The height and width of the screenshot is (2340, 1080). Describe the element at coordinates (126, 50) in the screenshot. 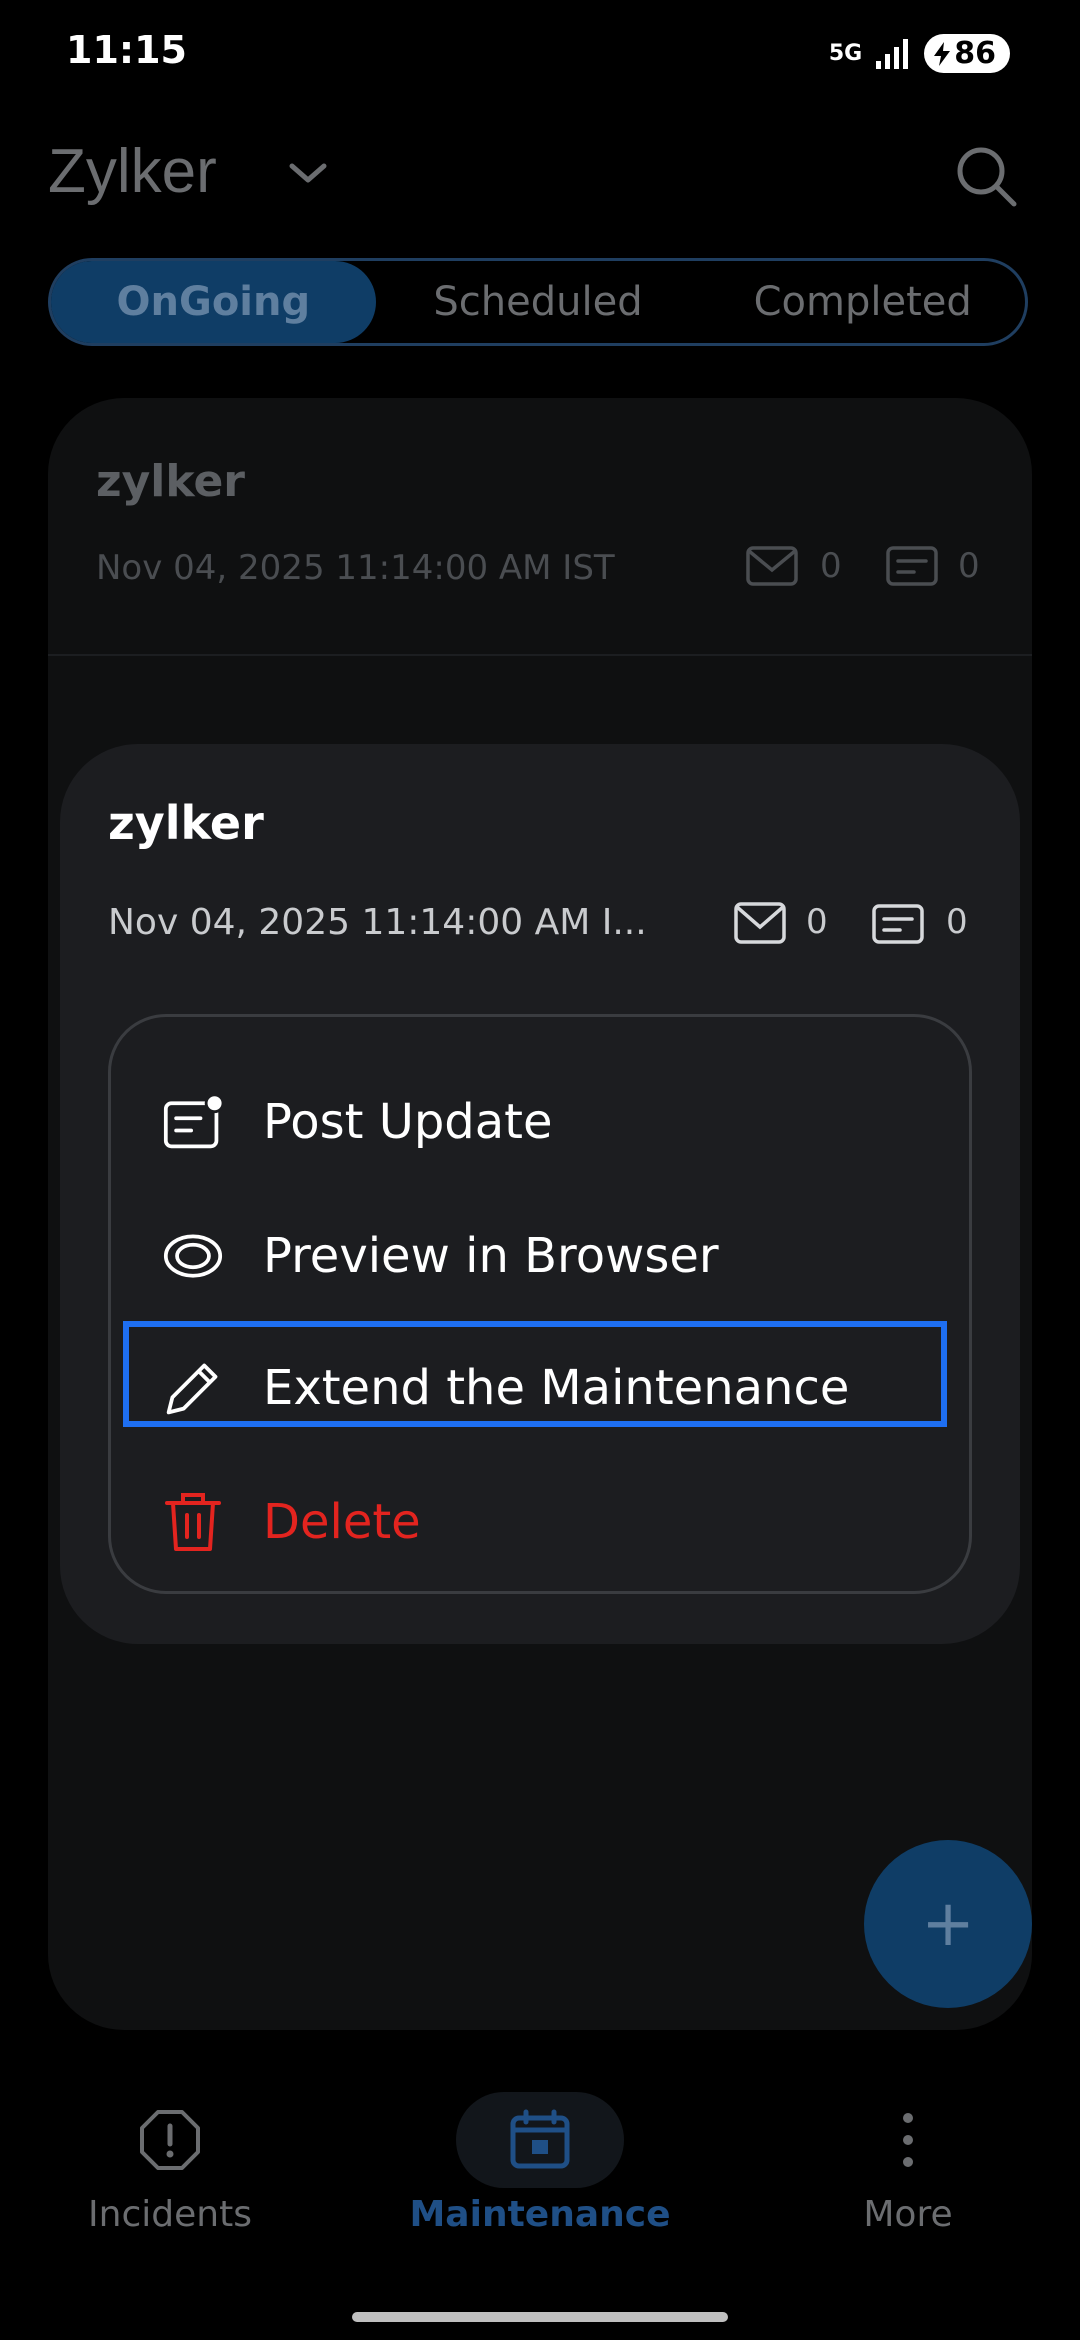

I see `status-time: 11:15` at that location.